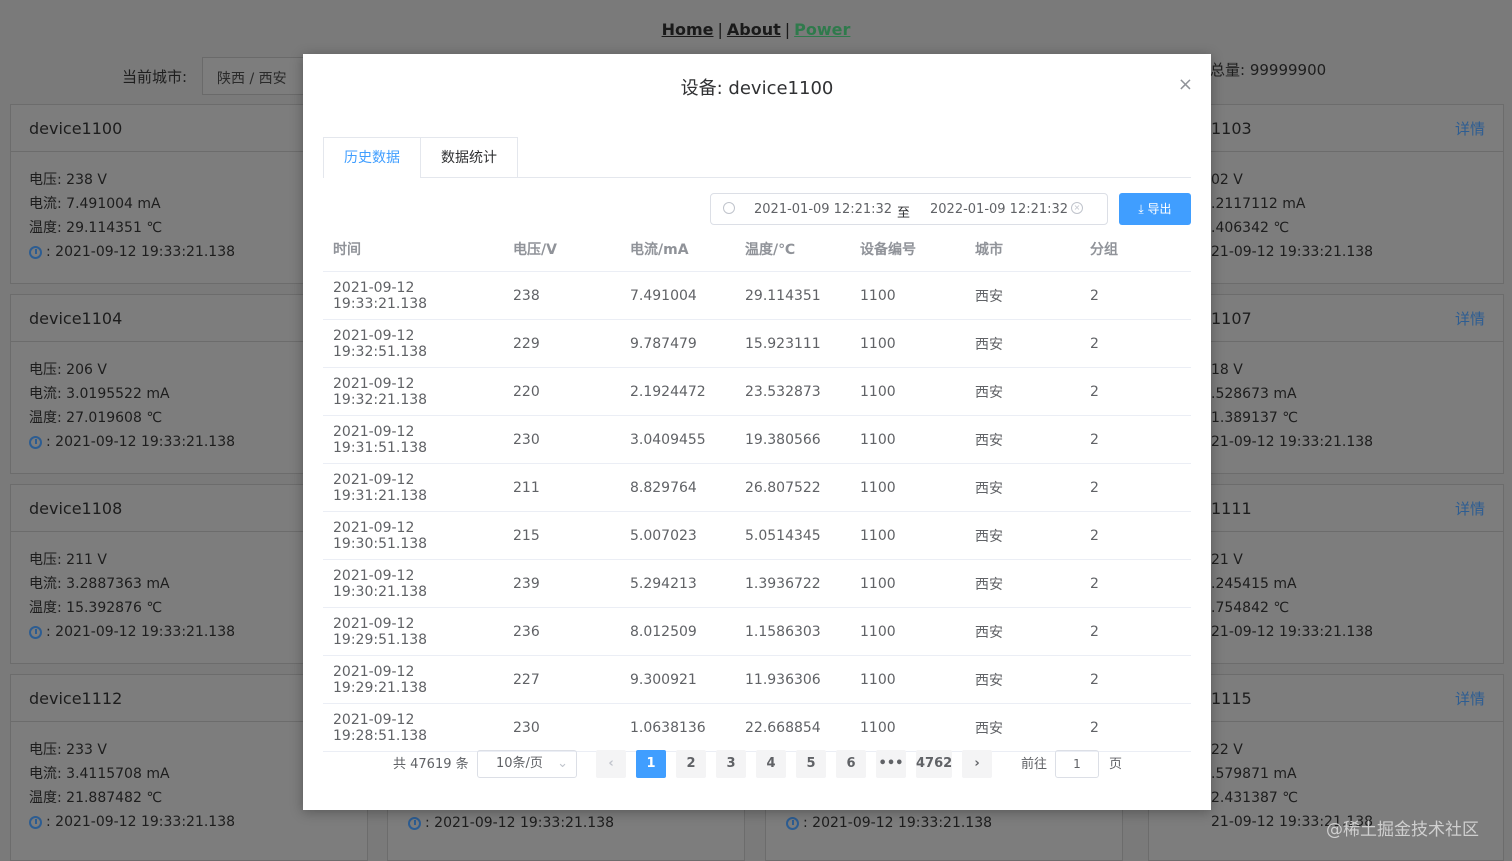 The height and width of the screenshot is (861, 1512). I want to click on total-count: 总量: 99999900, so click(1268, 70).